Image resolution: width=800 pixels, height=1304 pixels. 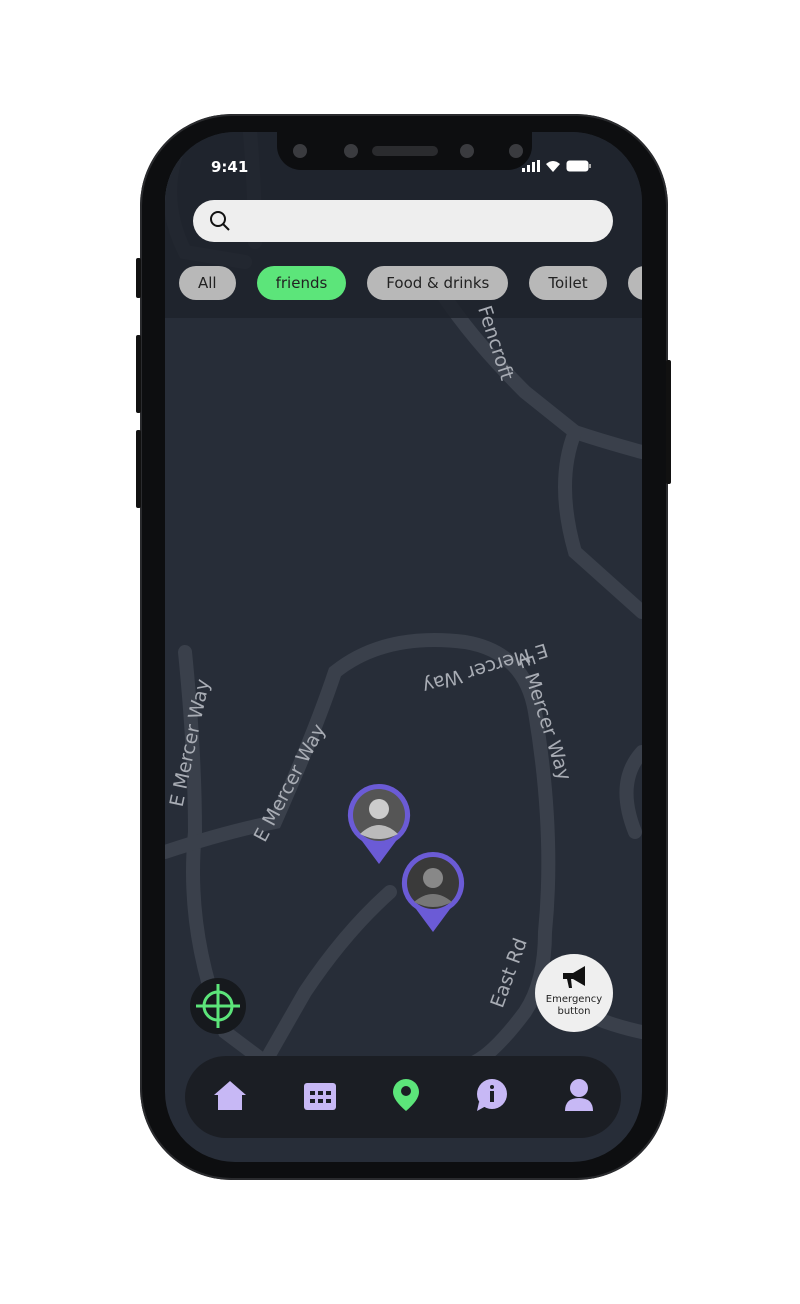 What do you see at coordinates (531, 166) in the screenshot?
I see `signal-icon` at bounding box center [531, 166].